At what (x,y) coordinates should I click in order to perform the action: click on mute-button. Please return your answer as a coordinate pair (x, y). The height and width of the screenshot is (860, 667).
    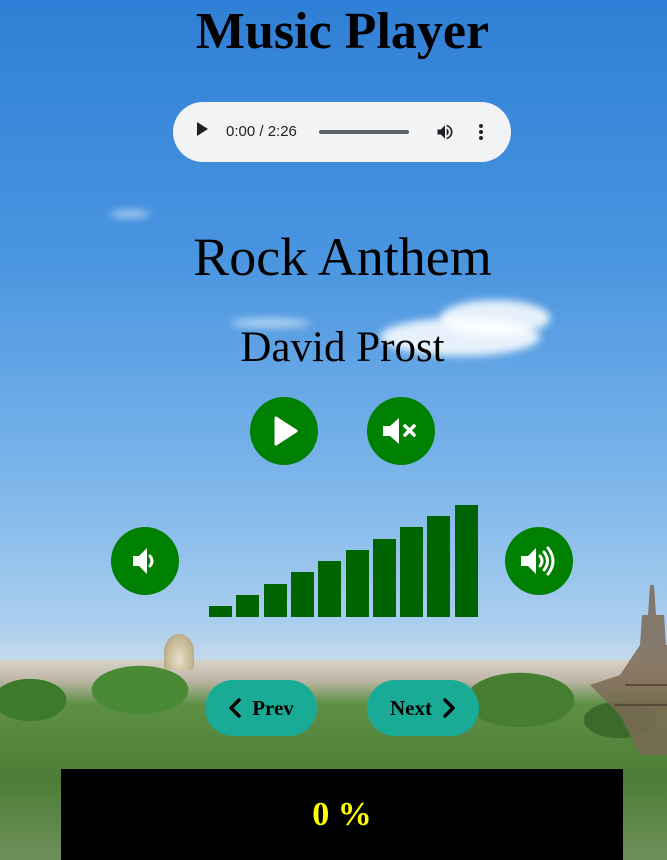
    Looking at the image, I should click on (401, 431).